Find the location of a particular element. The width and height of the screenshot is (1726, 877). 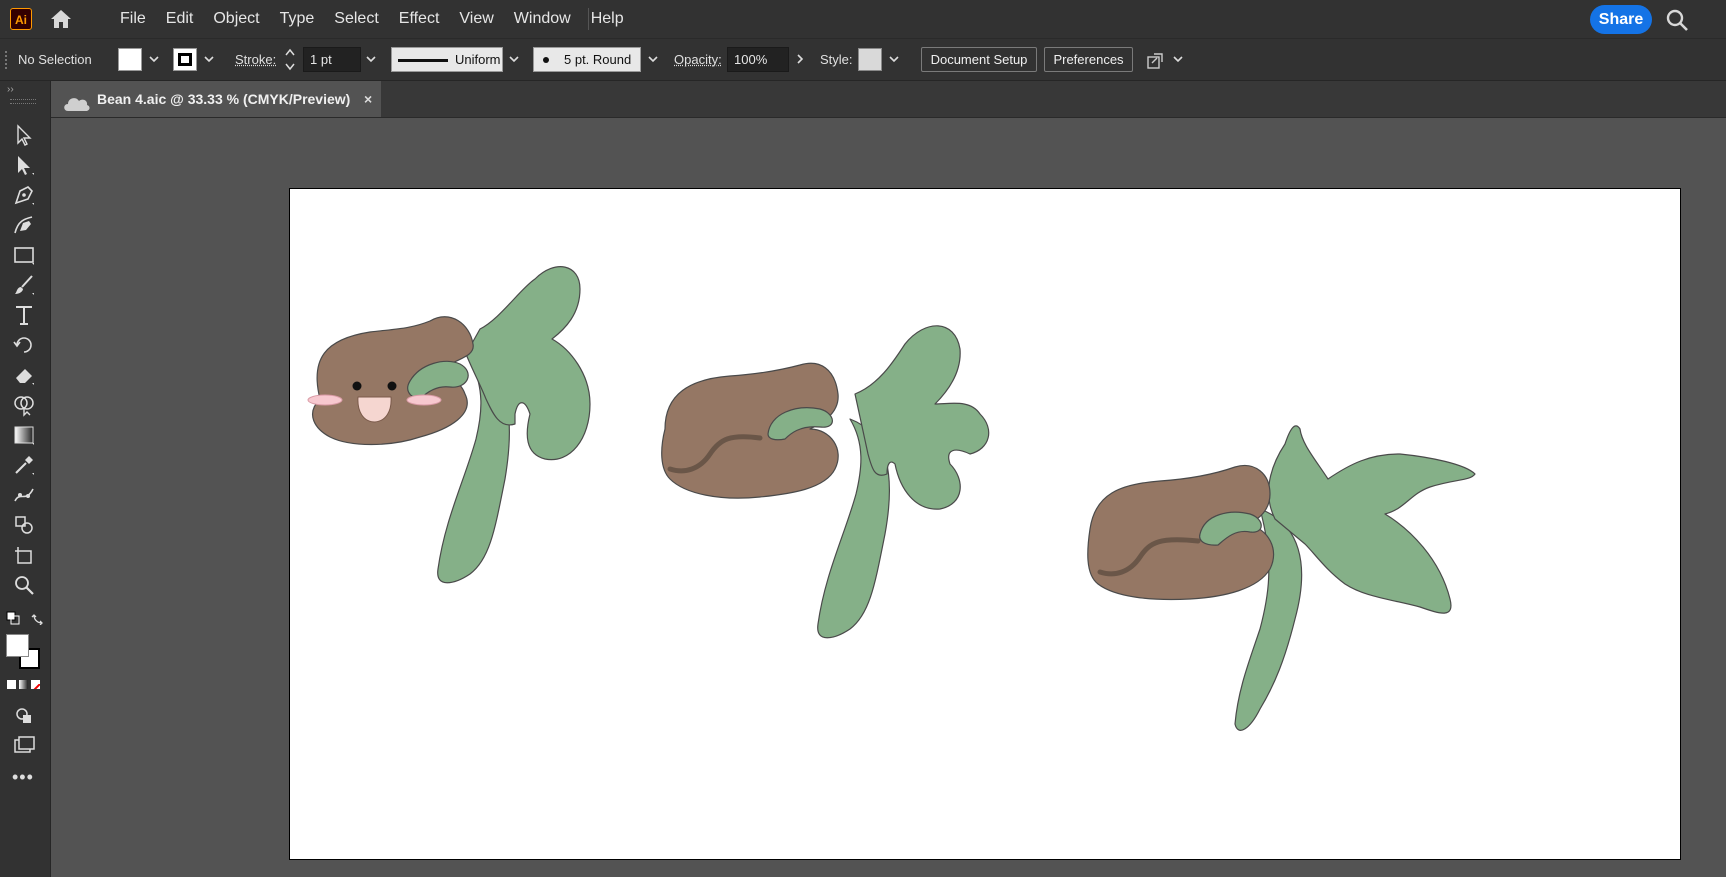

brush-chevron-icon is located at coordinates (653, 59).